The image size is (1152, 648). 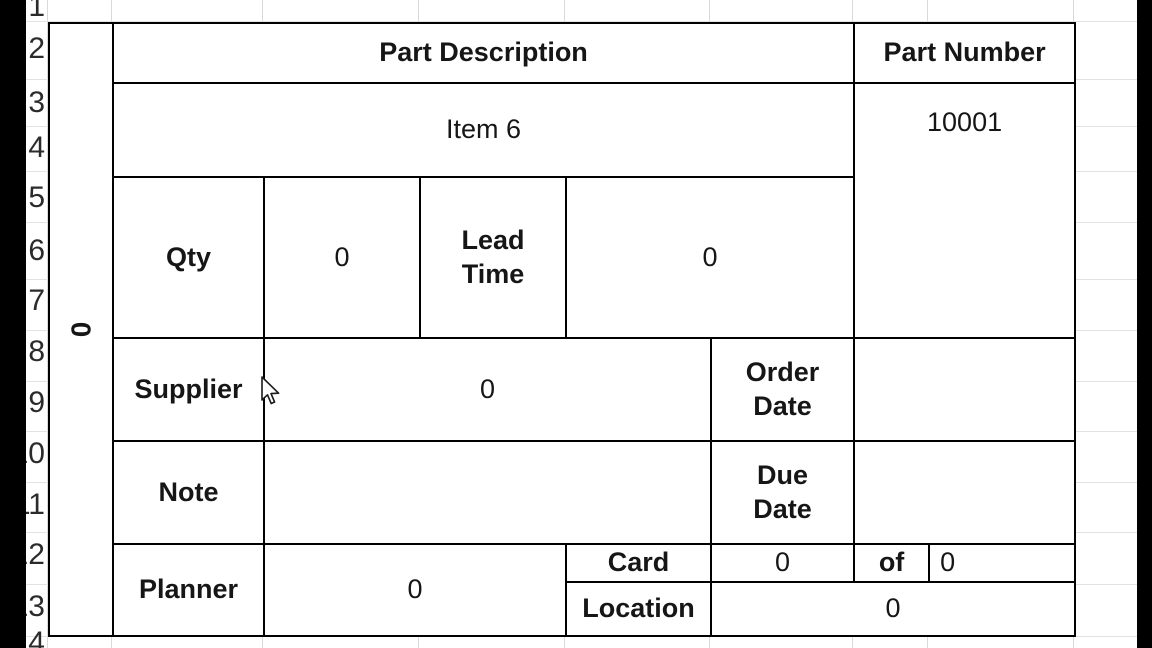 I want to click on left-black-bar, so click(x=13, y=324).